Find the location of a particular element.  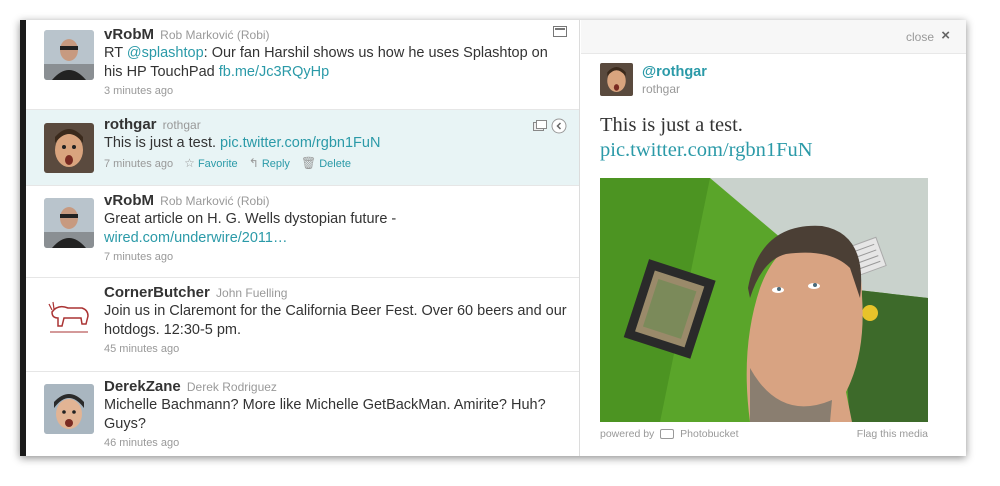

mention-link: @splashtop is located at coordinates (165, 53).